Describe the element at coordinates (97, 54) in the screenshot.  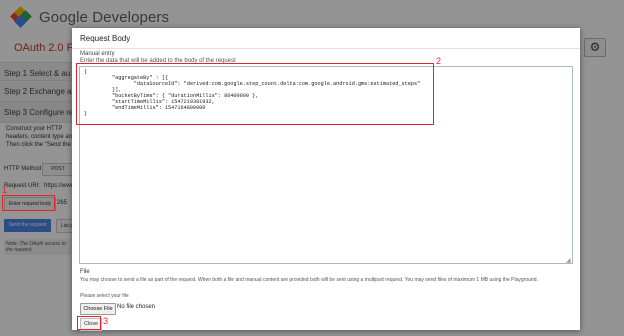
I see `manual-entry-label: Manual entry` at that location.